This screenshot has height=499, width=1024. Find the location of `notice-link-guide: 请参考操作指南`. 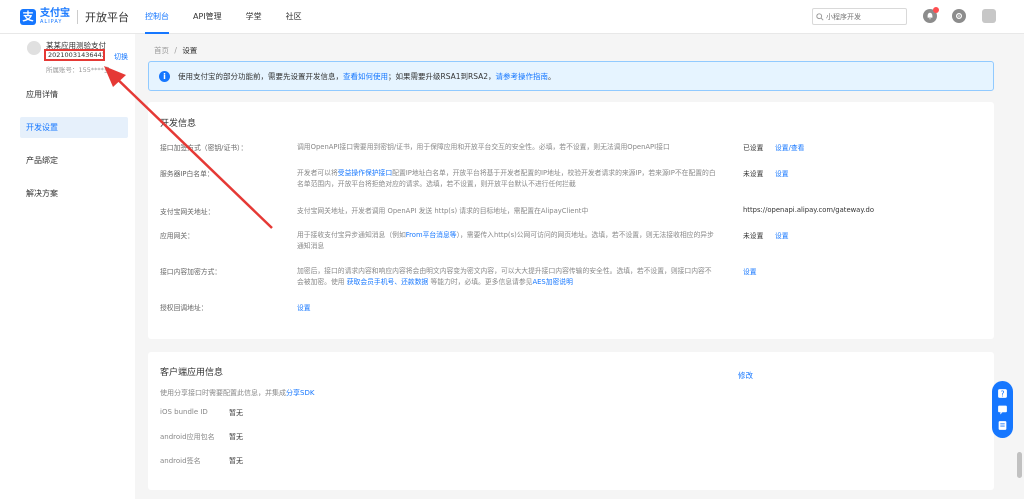

notice-link-guide: 请参考操作指南 is located at coordinates (522, 76).